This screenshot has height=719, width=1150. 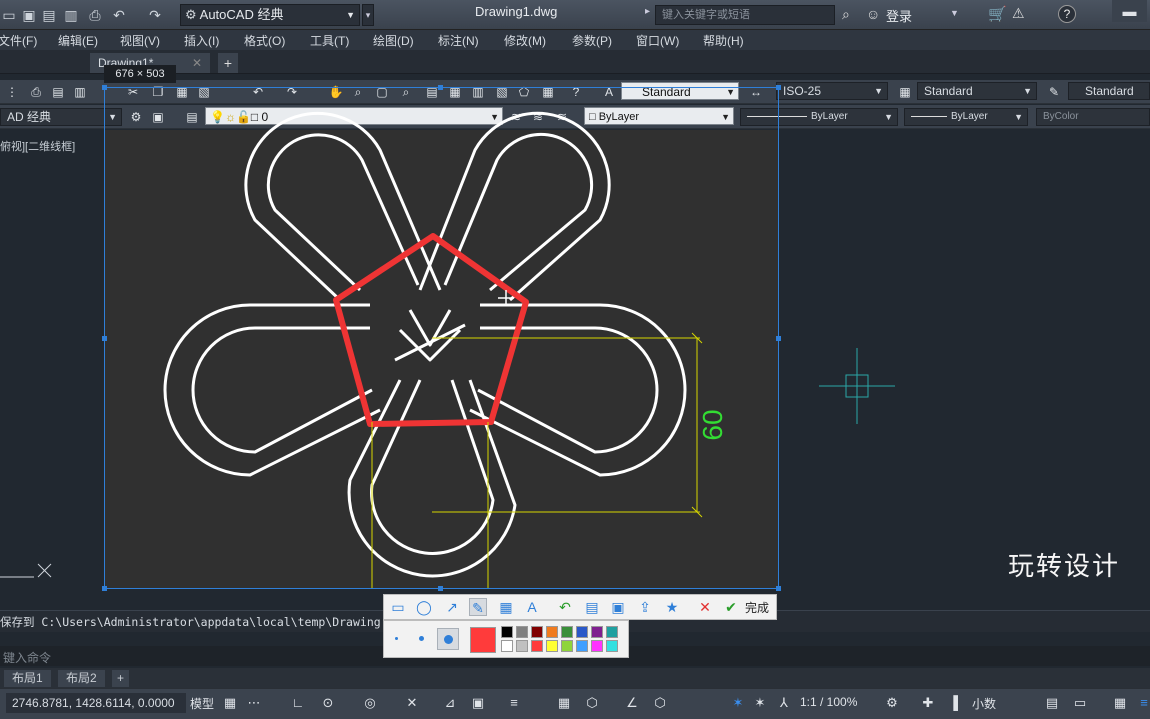 I want to click on add-layout-button: +, so click(x=121, y=678).